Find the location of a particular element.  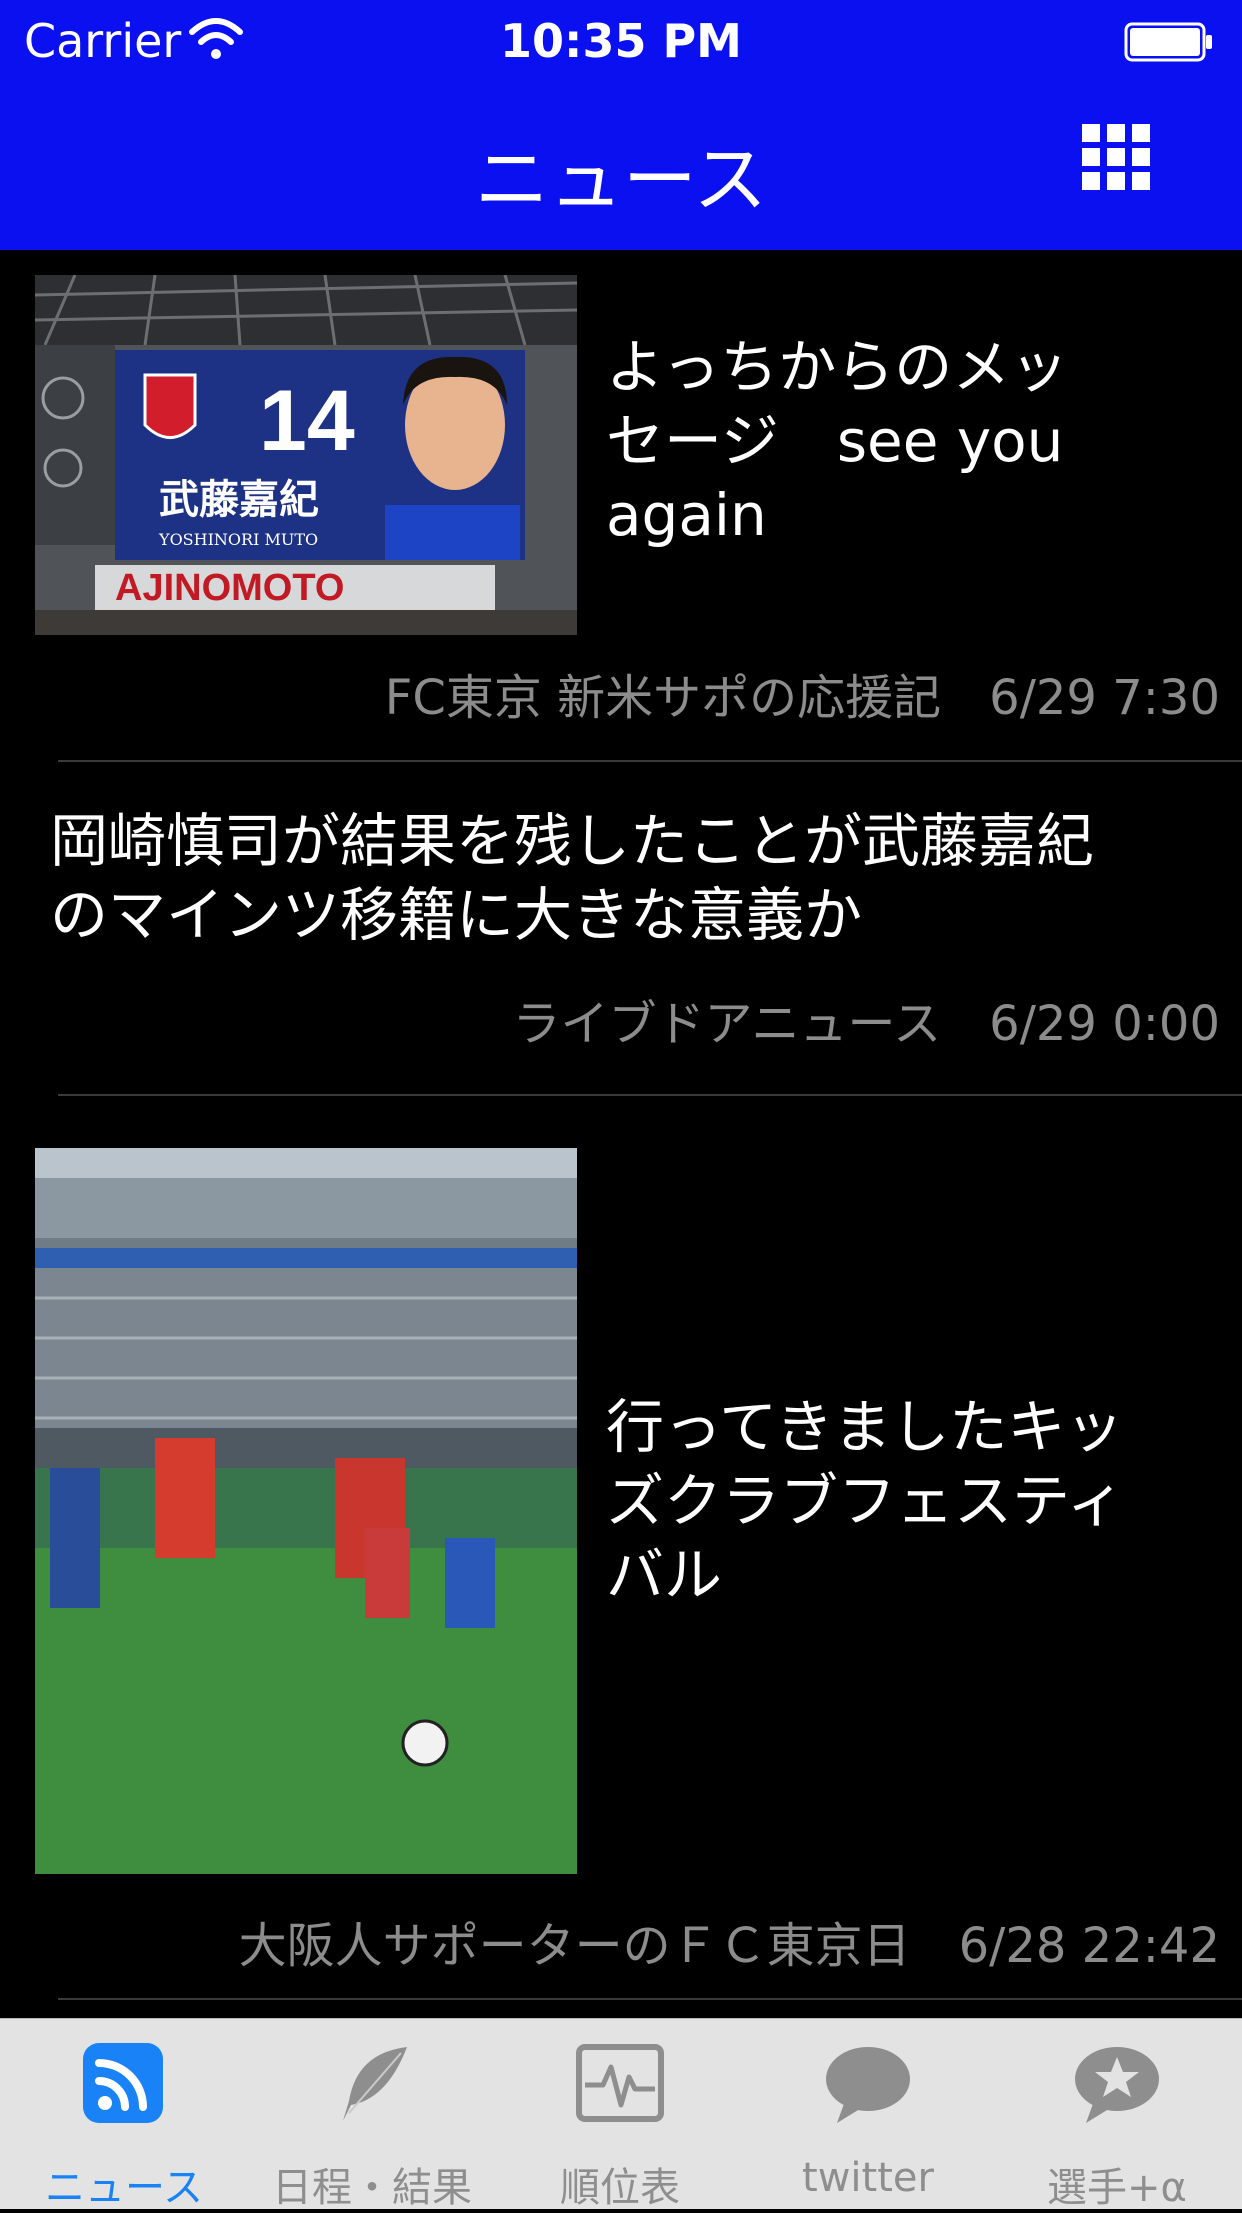

news-meta: FC東京 新米サポの応援記 6/29 7:30 is located at coordinates (802, 693).